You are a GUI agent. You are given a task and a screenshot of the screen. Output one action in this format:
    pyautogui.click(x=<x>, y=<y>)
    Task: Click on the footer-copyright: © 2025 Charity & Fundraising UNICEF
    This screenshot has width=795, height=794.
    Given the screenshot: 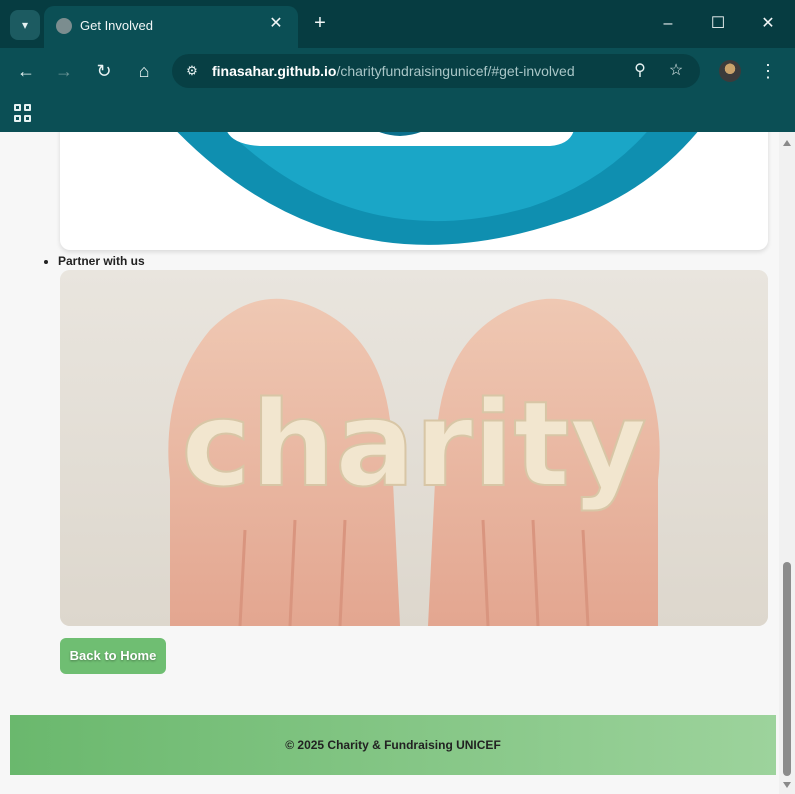 What is the action you would take?
    pyautogui.click(x=393, y=745)
    